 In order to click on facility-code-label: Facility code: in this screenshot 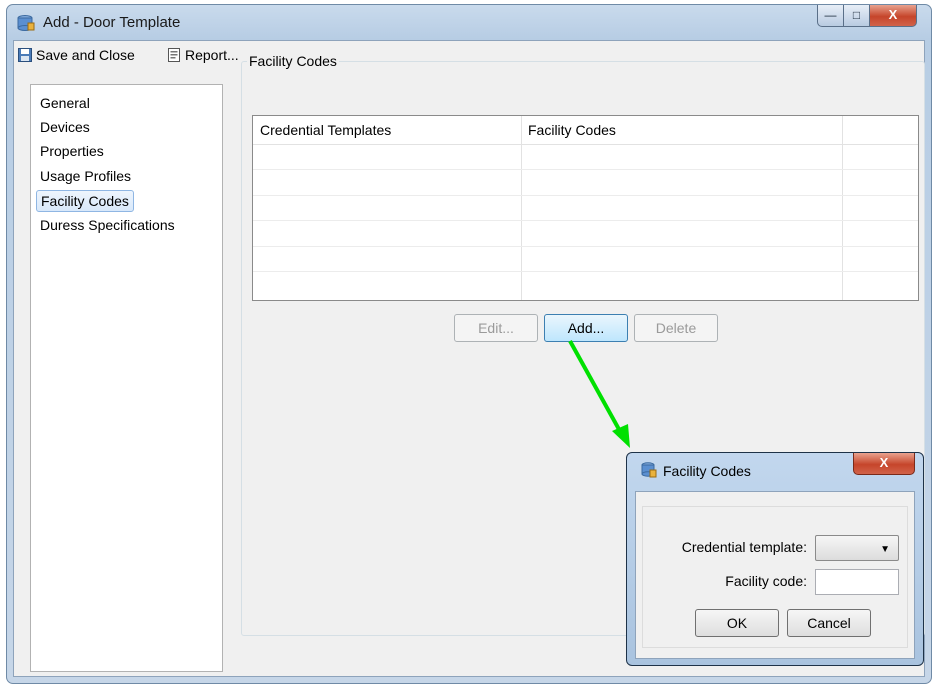, I will do `click(766, 581)`.